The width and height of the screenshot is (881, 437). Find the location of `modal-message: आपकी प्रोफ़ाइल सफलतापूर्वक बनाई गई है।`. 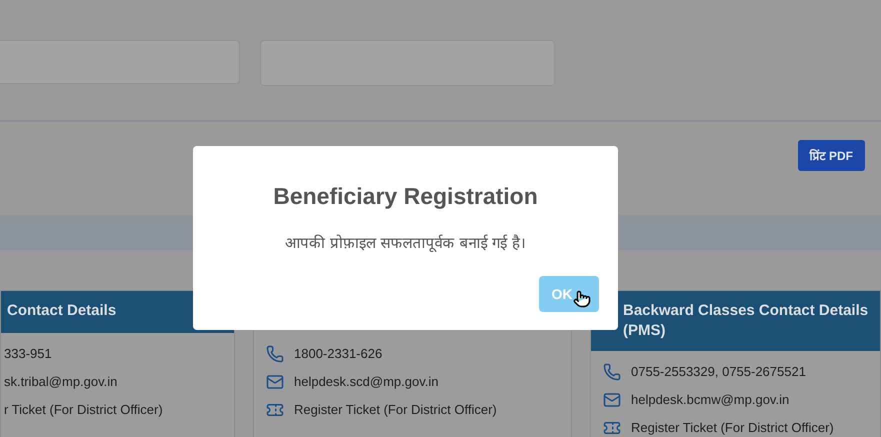

modal-message: आपकी प्रोफ़ाइल सफलतापूर्वक बनाई गई है। is located at coordinates (405, 243).